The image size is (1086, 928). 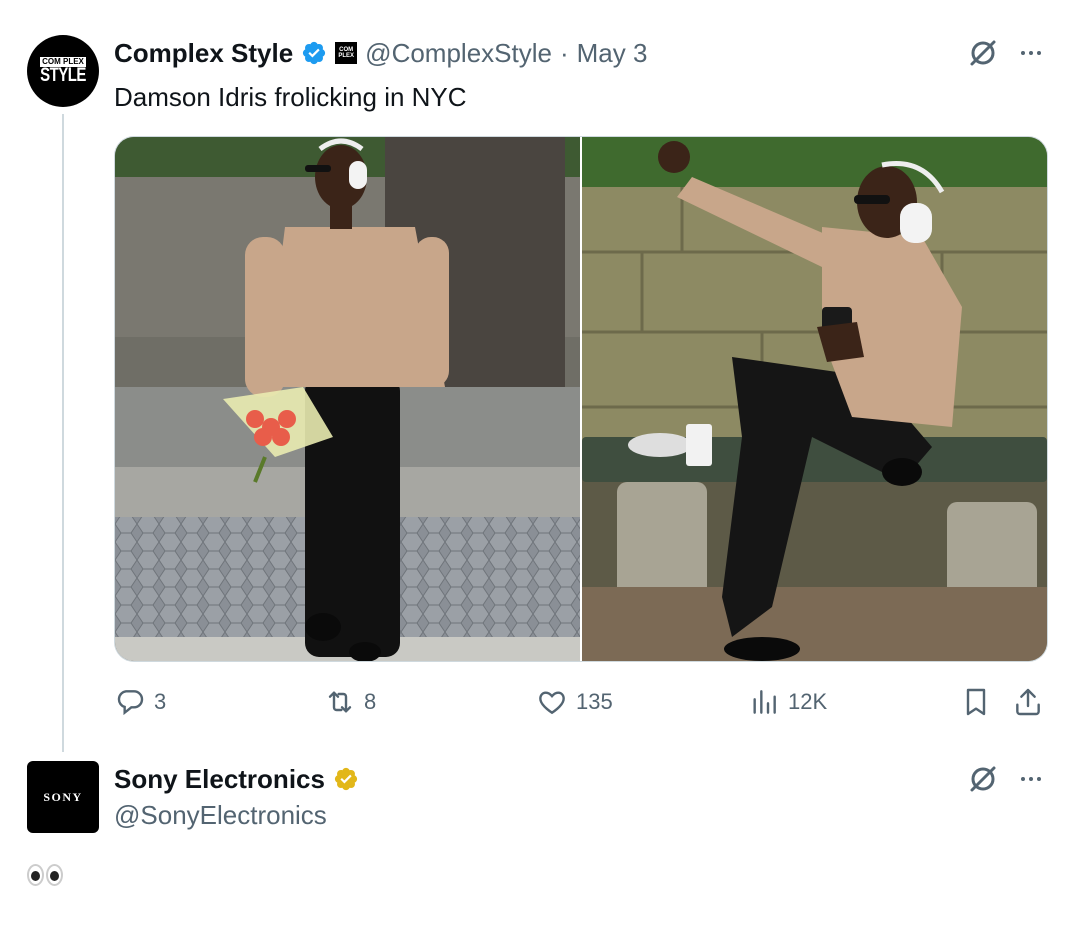 I want to click on like-count: 135, so click(x=594, y=701).